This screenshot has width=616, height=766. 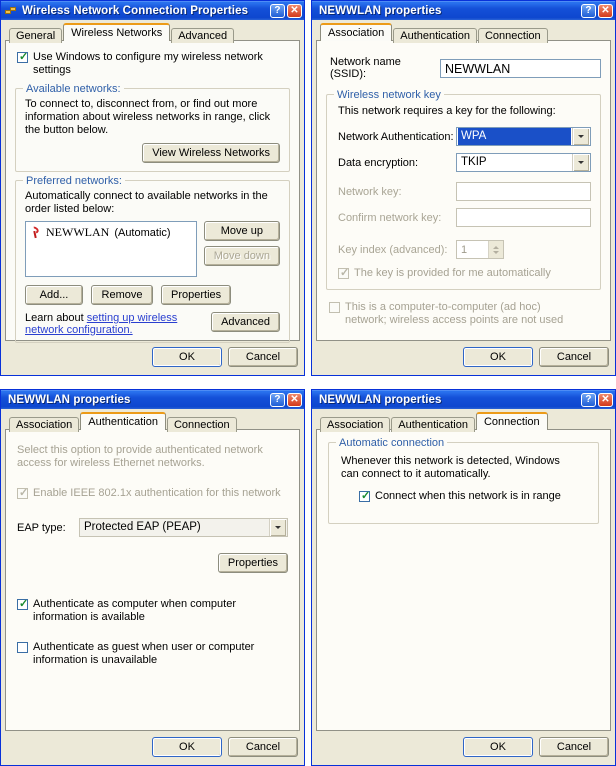 What do you see at coordinates (364, 496) in the screenshot?
I see `connect-in-range-checkbox: ✓` at bounding box center [364, 496].